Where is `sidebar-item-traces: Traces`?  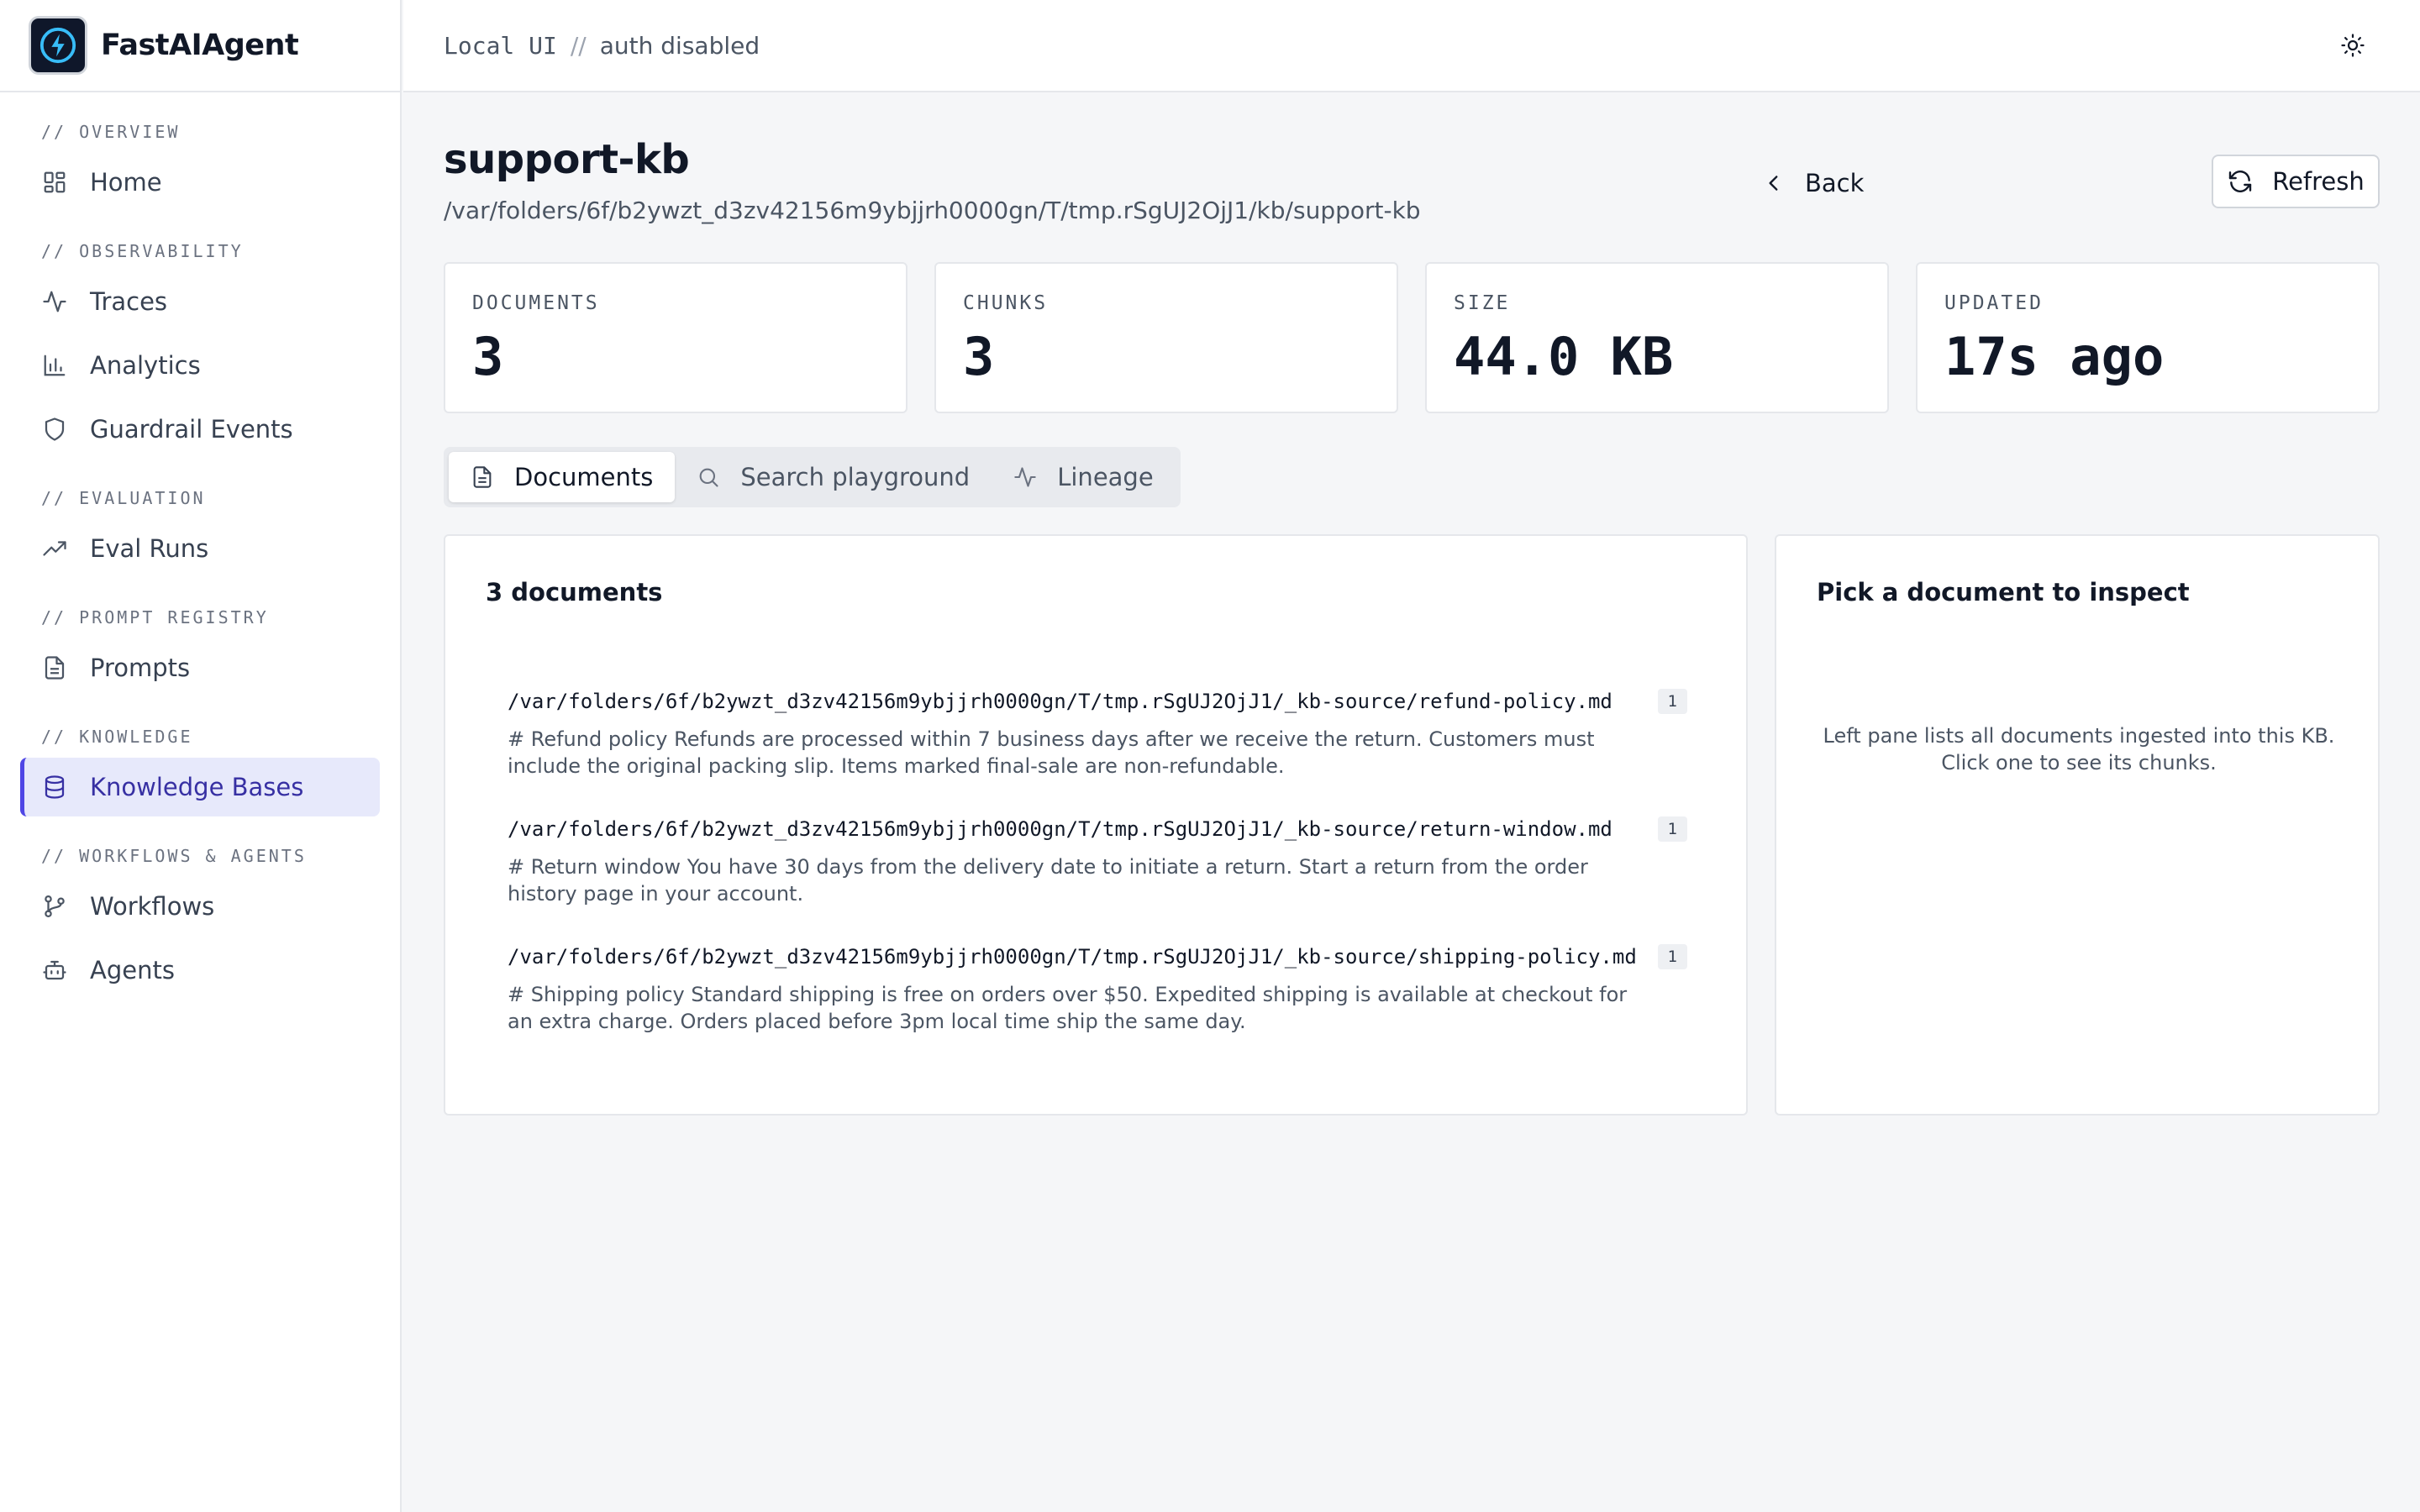 sidebar-item-traces: Traces is located at coordinates (200, 301).